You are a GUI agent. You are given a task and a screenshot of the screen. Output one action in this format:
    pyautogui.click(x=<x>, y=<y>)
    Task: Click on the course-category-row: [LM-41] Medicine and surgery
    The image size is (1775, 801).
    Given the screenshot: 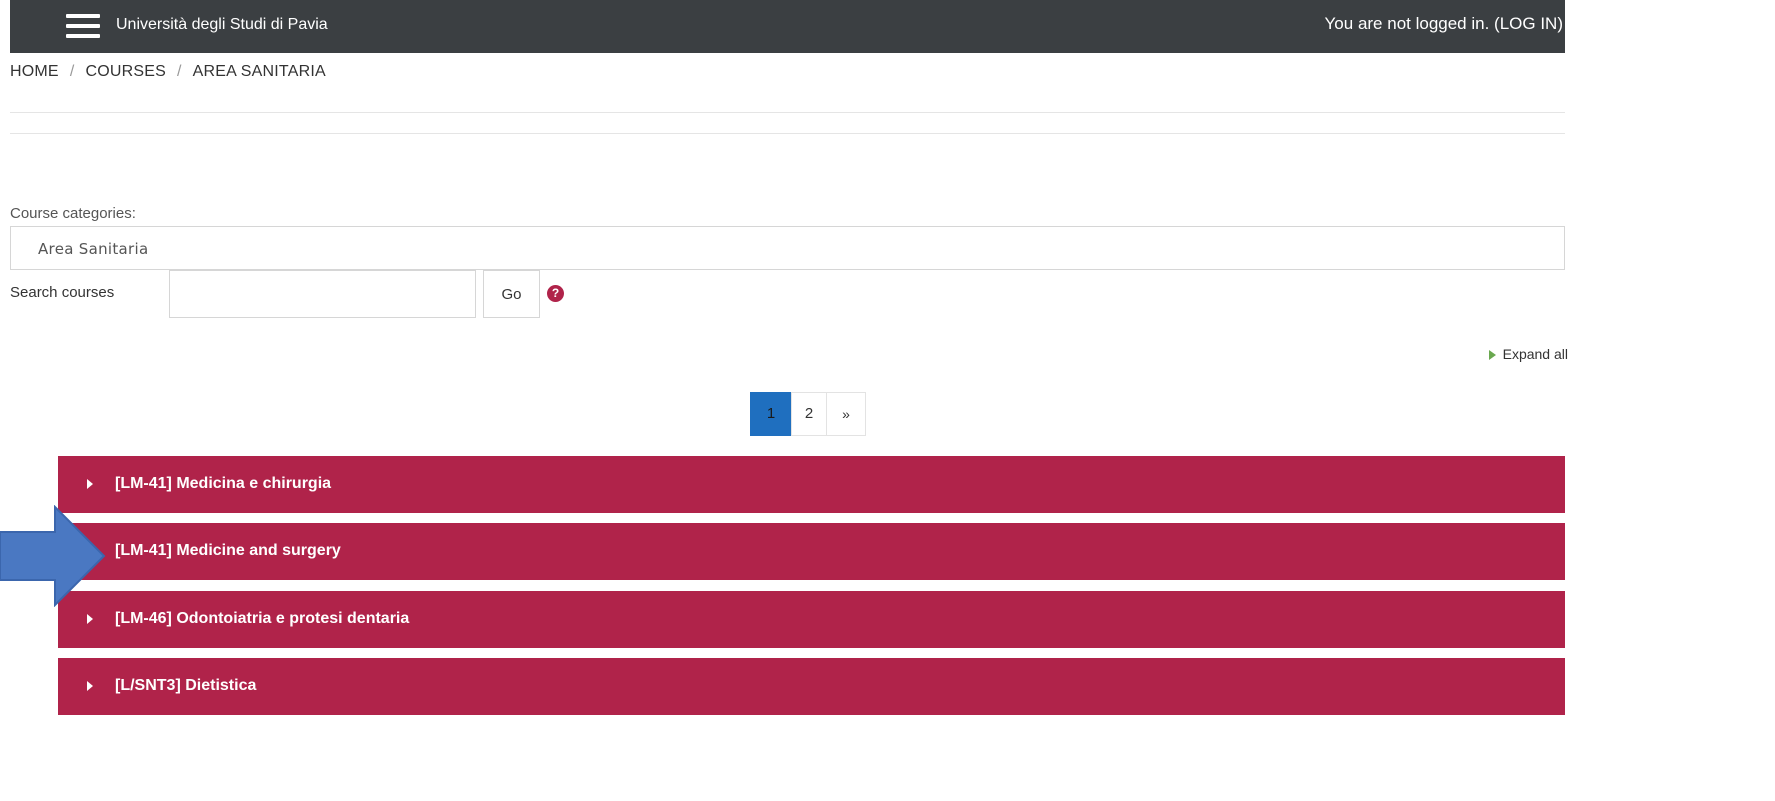 What is the action you would take?
    pyautogui.click(x=811, y=551)
    